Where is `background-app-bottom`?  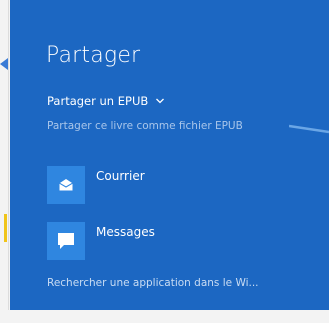
background-app-bottom is located at coordinates (164, 316).